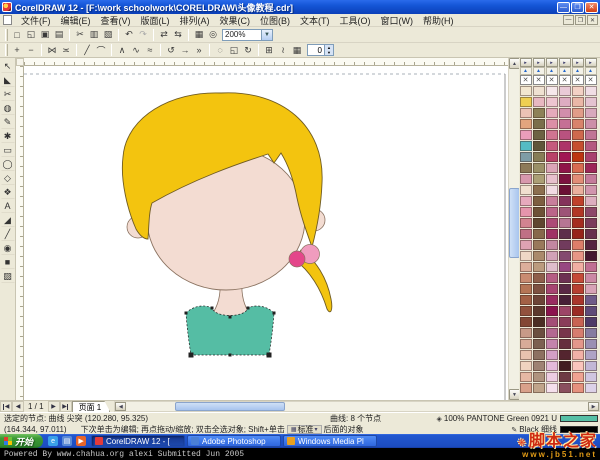 The width and height of the screenshot is (600, 460). What do you see at coordinates (297, 50) in the screenshot?
I see `select-all-nodes-icon: ▦` at bounding box center [297, 50].